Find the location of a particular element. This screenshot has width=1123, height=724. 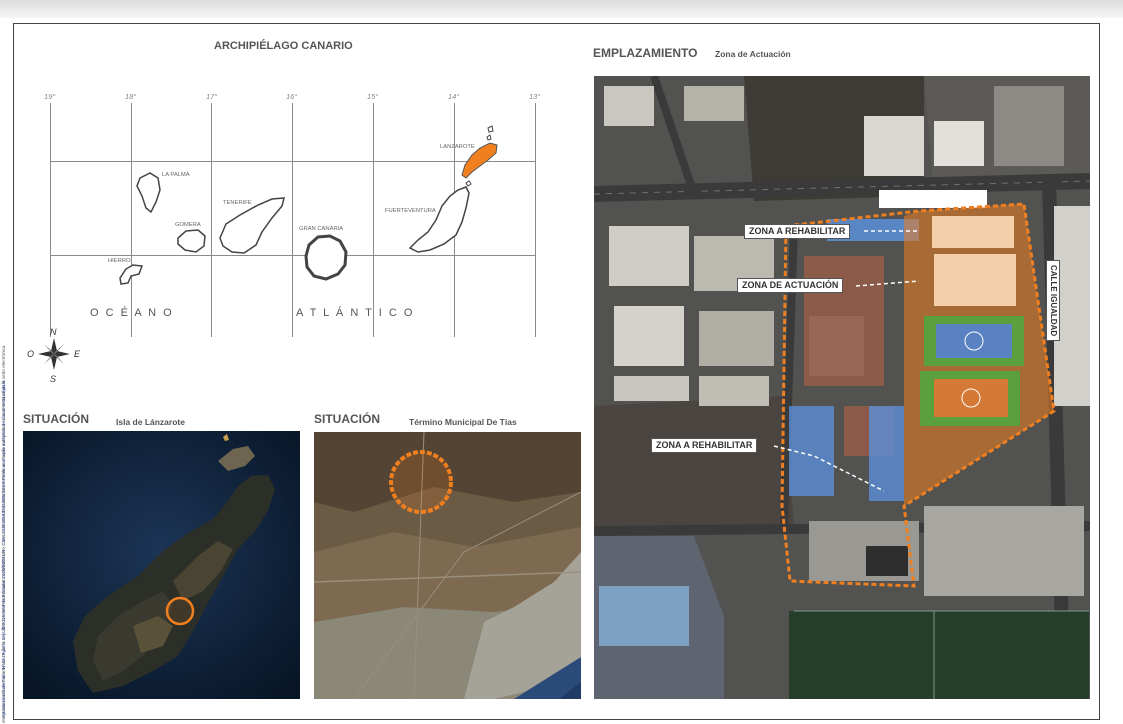

tias-municipality-map is located at coordinates (447, 565).